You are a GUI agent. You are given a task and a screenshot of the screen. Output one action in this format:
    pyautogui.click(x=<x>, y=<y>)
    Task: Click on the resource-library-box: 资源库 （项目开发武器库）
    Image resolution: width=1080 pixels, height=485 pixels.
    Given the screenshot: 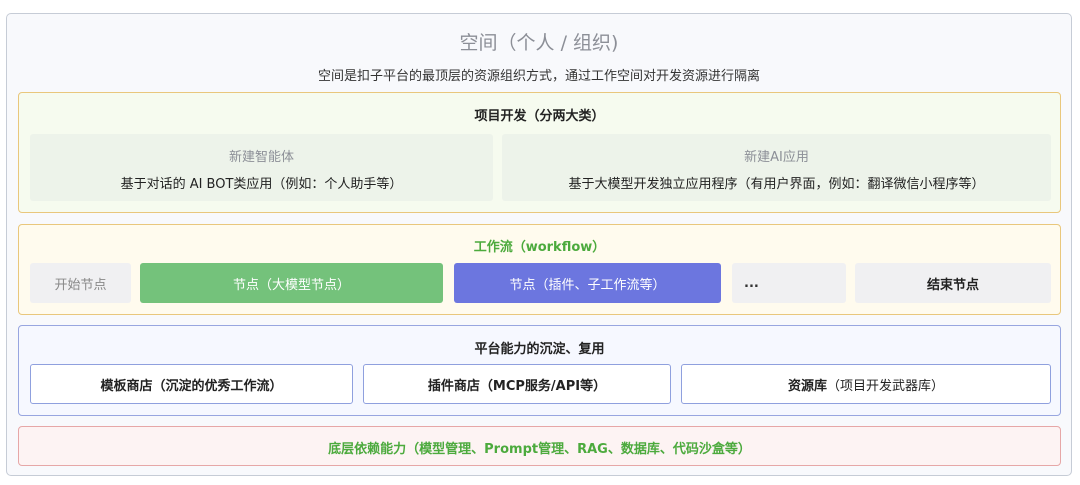 What is the action you would take?
    pyautogui.click(x=866, y=384)
    